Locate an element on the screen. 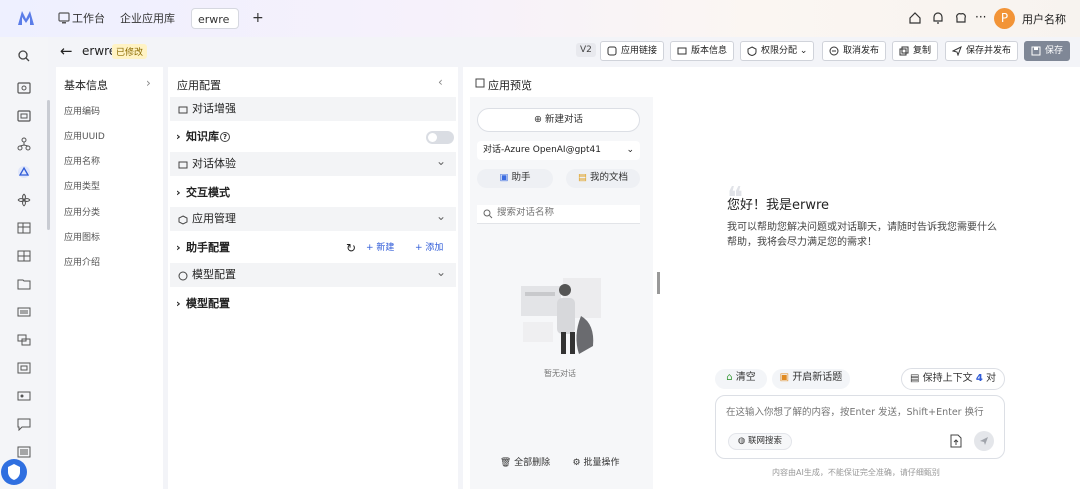  bell-icon is located at coordinates (938, 18).